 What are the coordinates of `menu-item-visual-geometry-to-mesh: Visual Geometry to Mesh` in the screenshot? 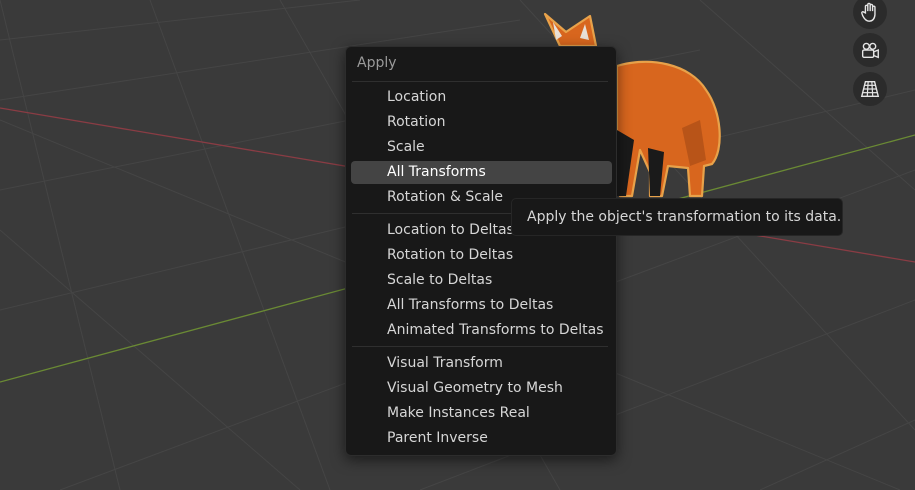 It's located at (481, 388).